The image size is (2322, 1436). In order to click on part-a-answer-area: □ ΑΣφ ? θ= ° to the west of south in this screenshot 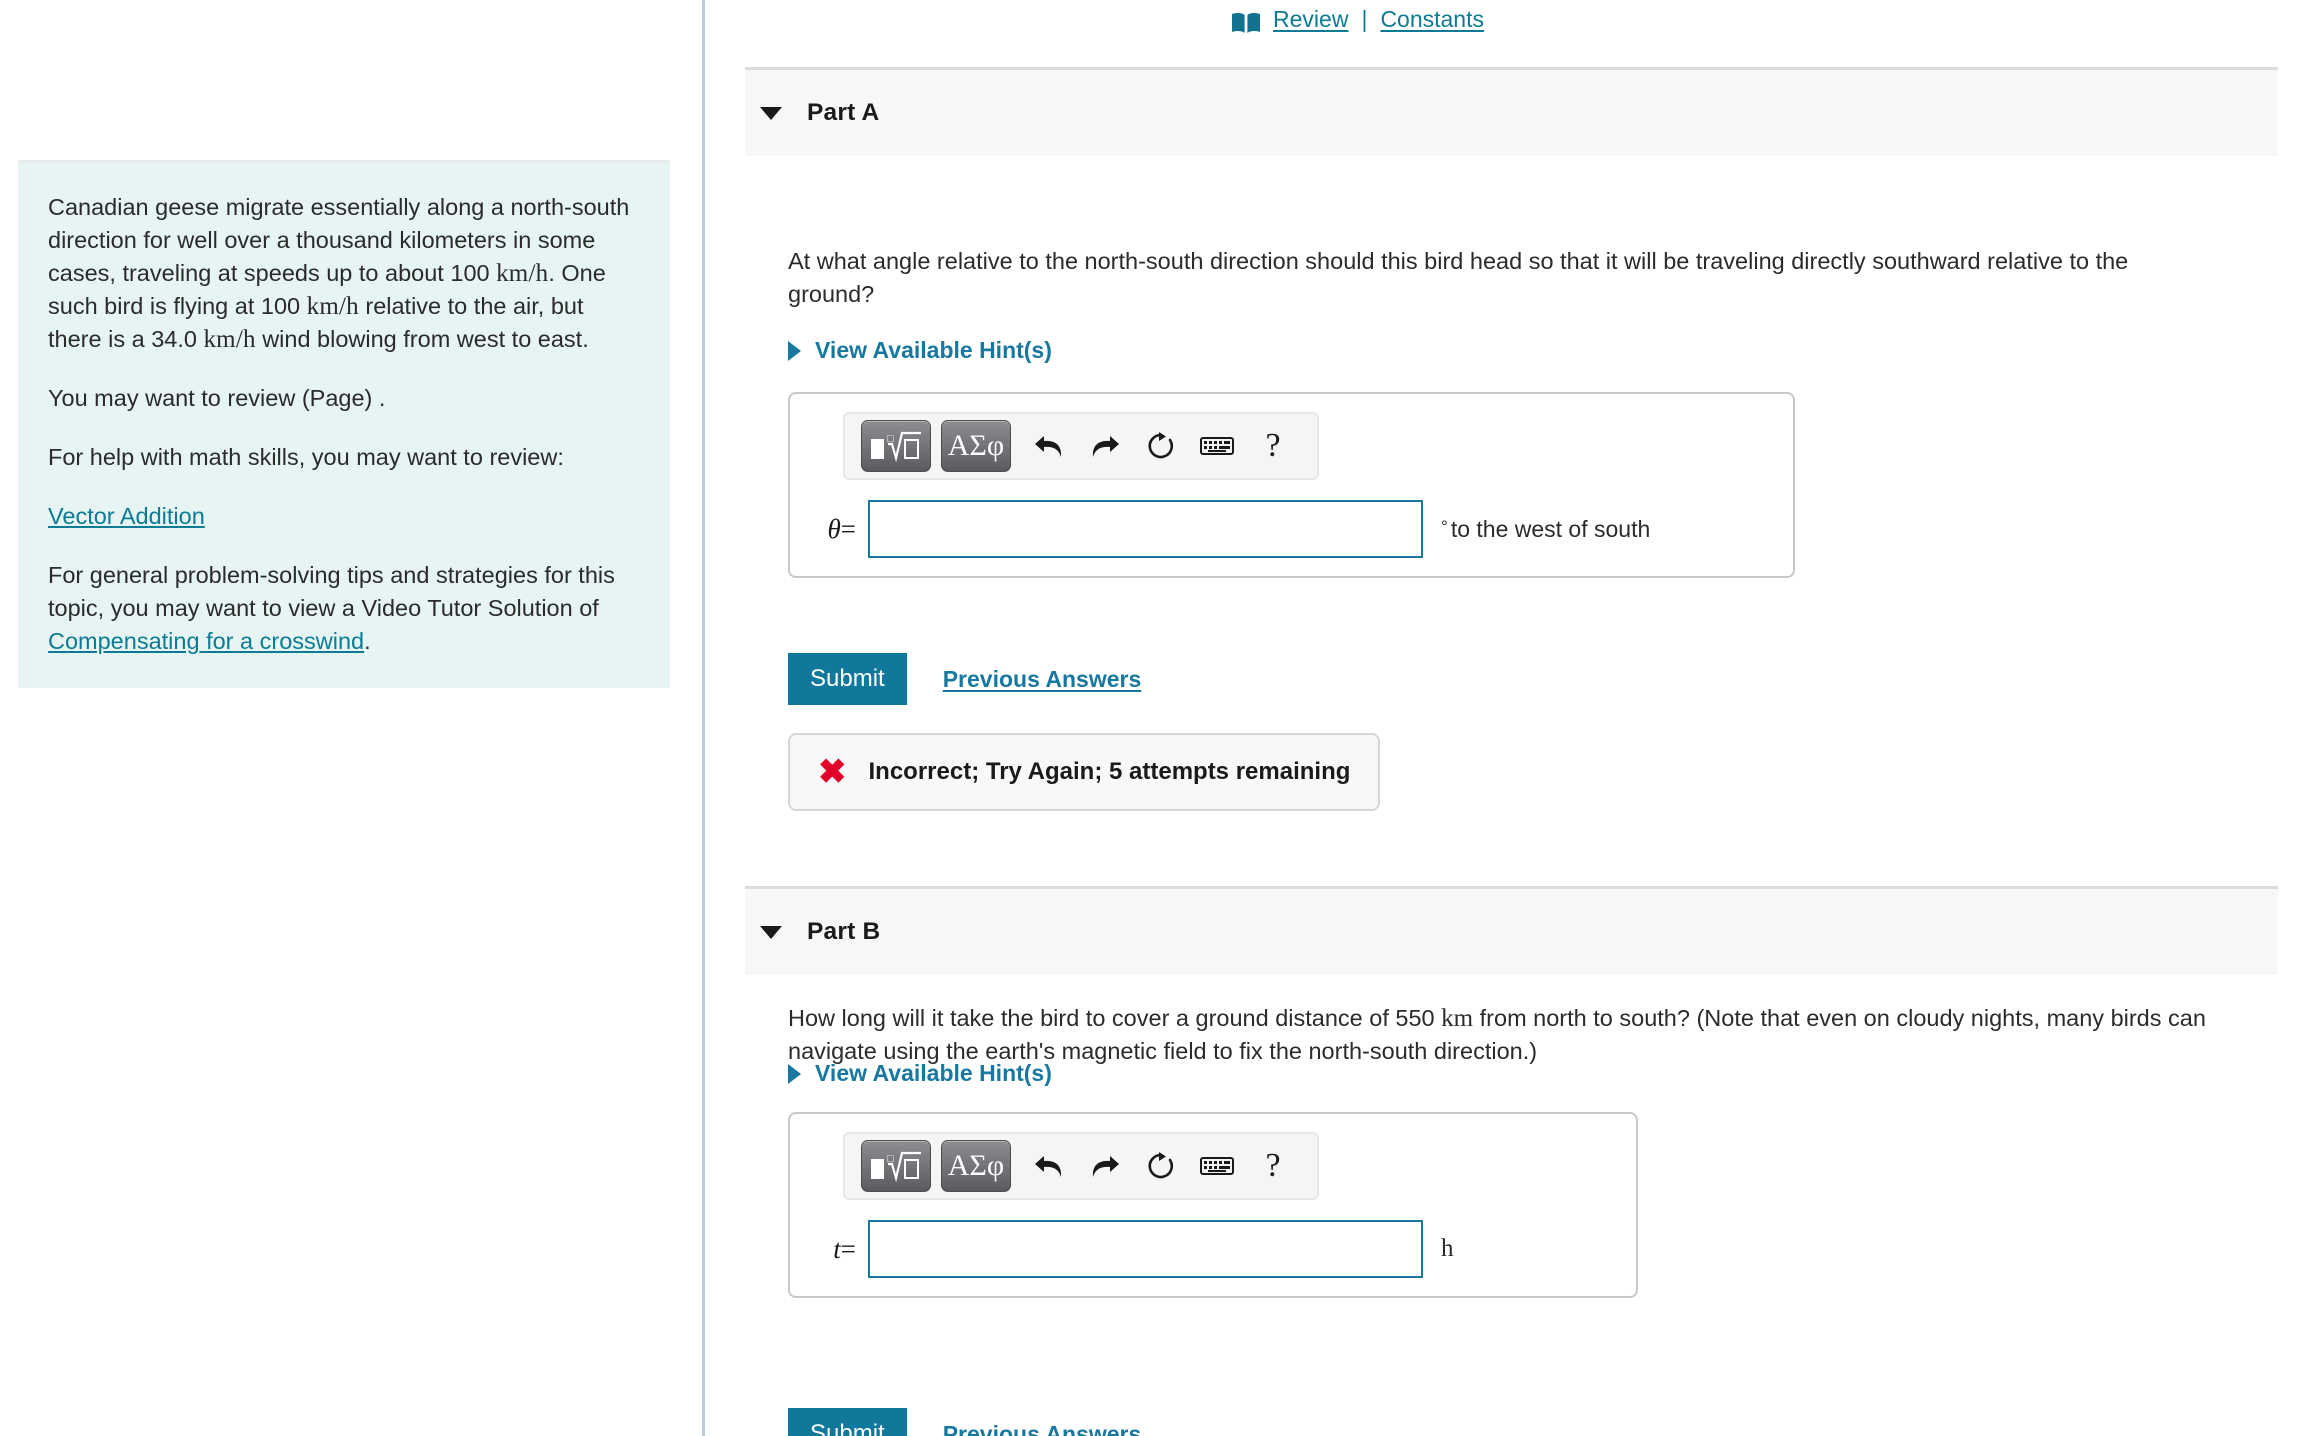, I will do `click(1538, 485)`.